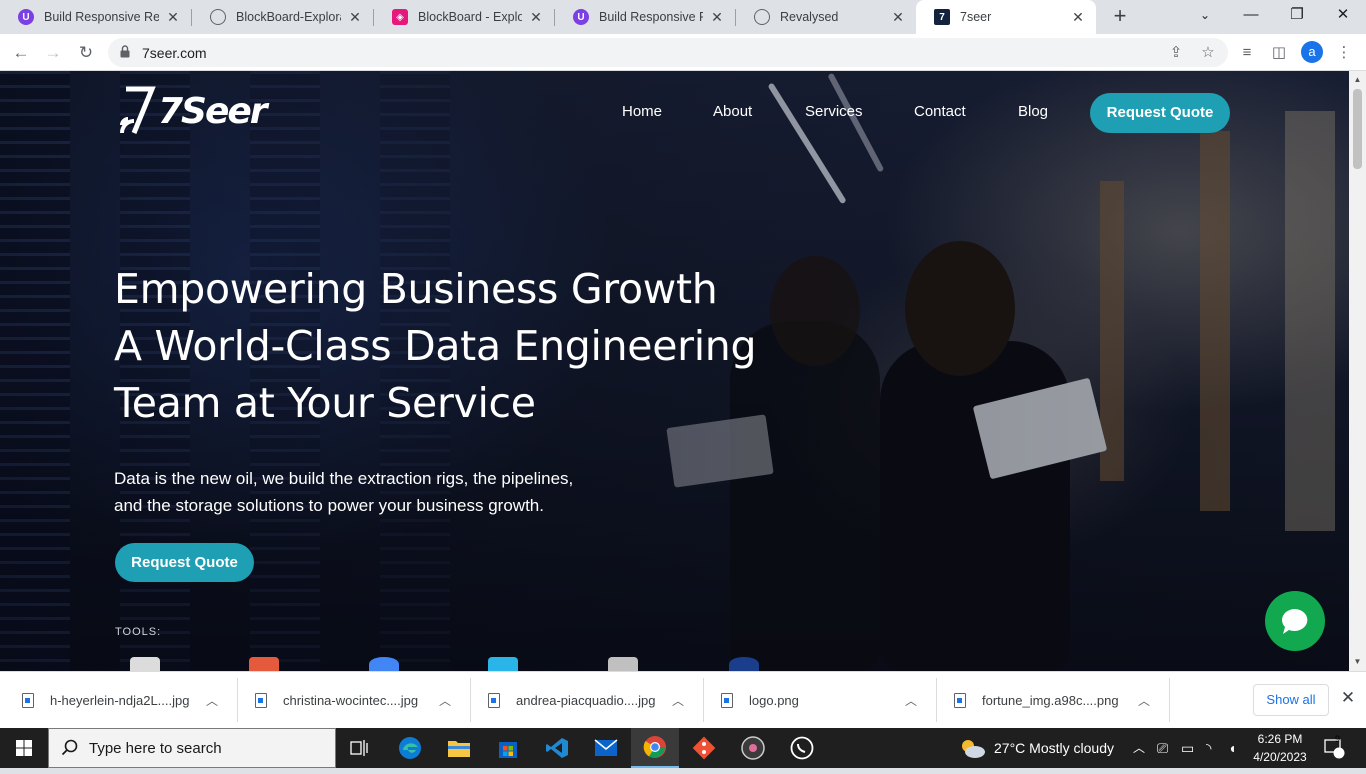 Image resolution: width=1366 pixels, height=774 pixels. Describe the element at coordinates (410, 748) in the screenshot. I see `edge-icon` at that location.